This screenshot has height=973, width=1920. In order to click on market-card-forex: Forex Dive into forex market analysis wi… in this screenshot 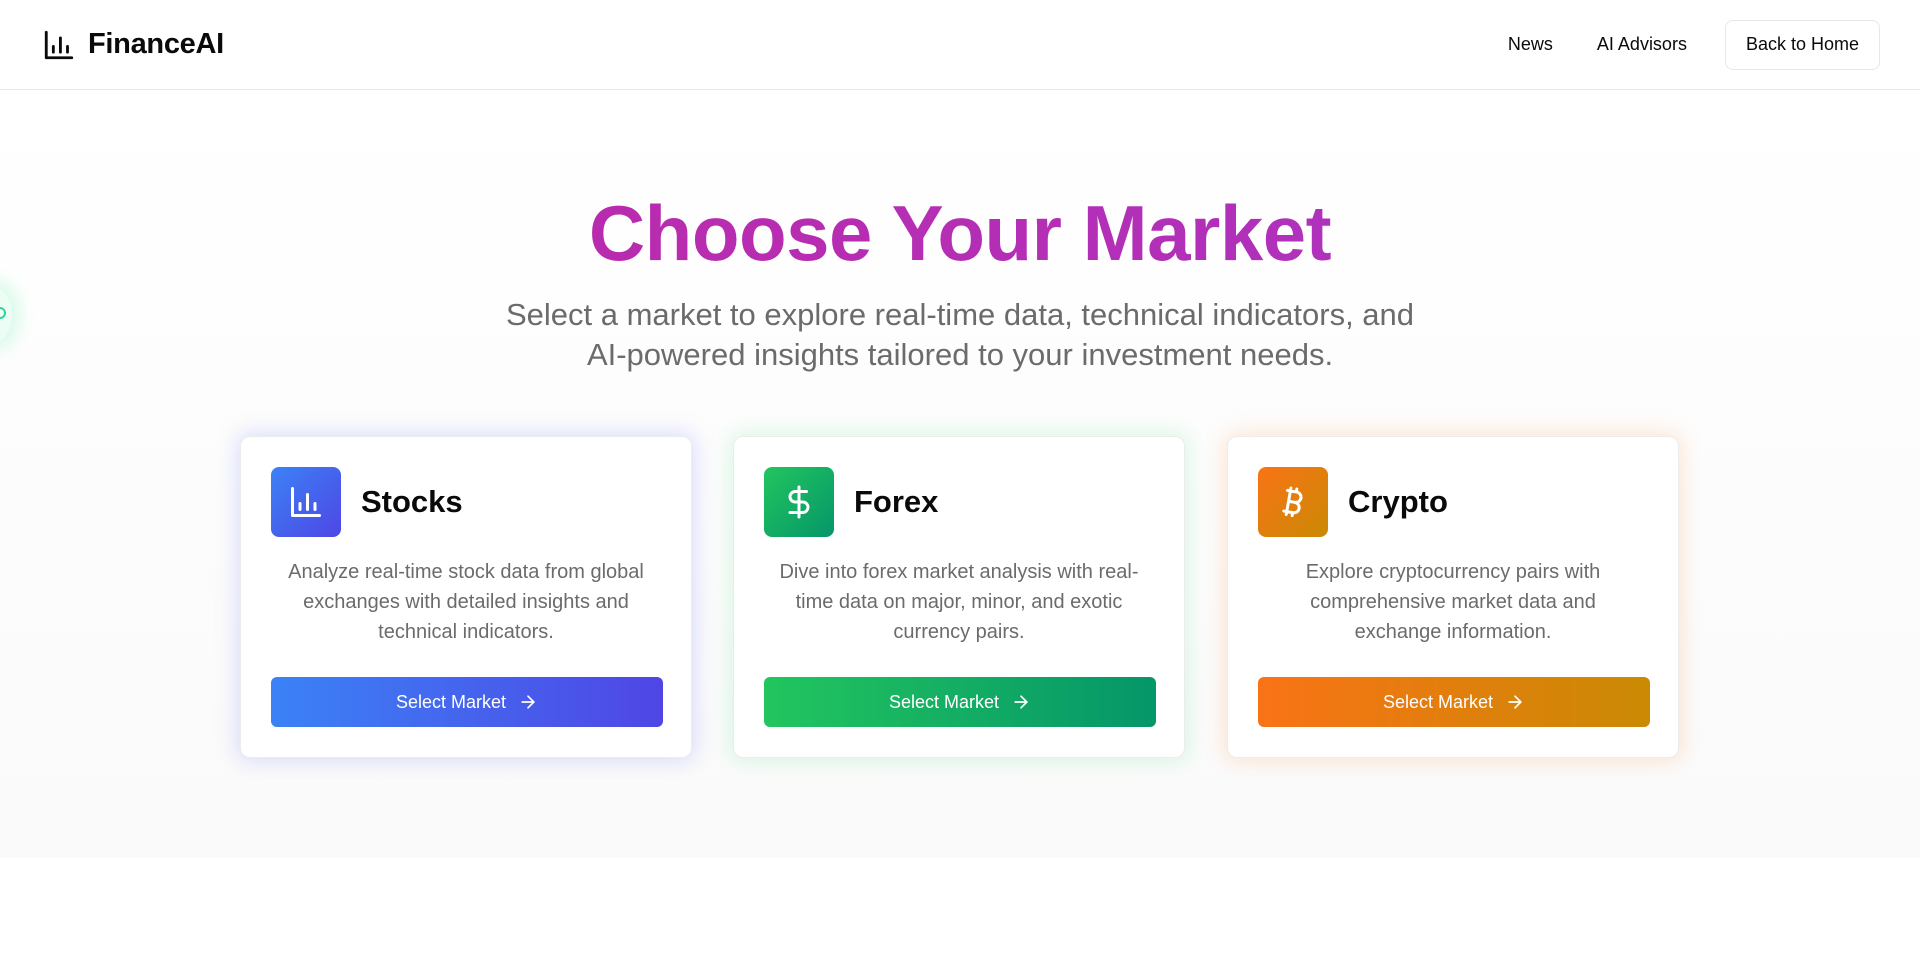, I will do `click(959, 597)`.